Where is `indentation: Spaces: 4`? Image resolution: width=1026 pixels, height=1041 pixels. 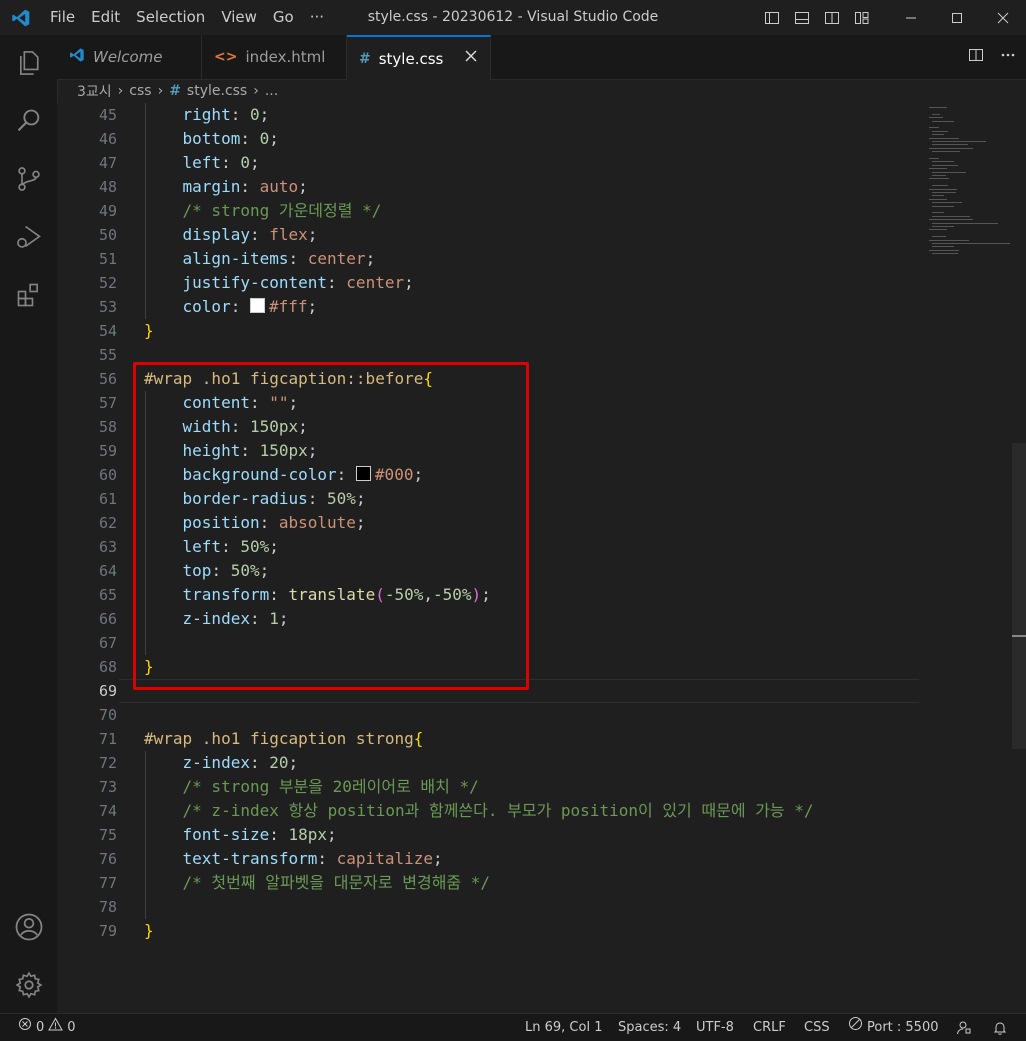 indentation: Spaces: 4 is located at coordinates (649, 1027).